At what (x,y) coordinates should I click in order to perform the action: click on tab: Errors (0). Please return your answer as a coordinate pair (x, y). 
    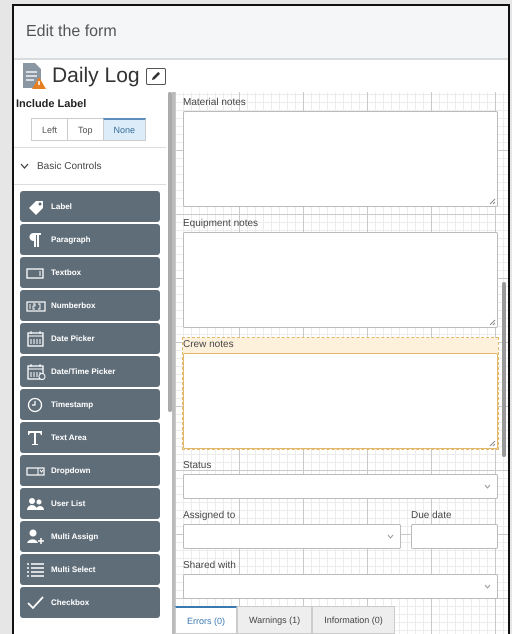
    Looking at the image, I should click on (206, 620).